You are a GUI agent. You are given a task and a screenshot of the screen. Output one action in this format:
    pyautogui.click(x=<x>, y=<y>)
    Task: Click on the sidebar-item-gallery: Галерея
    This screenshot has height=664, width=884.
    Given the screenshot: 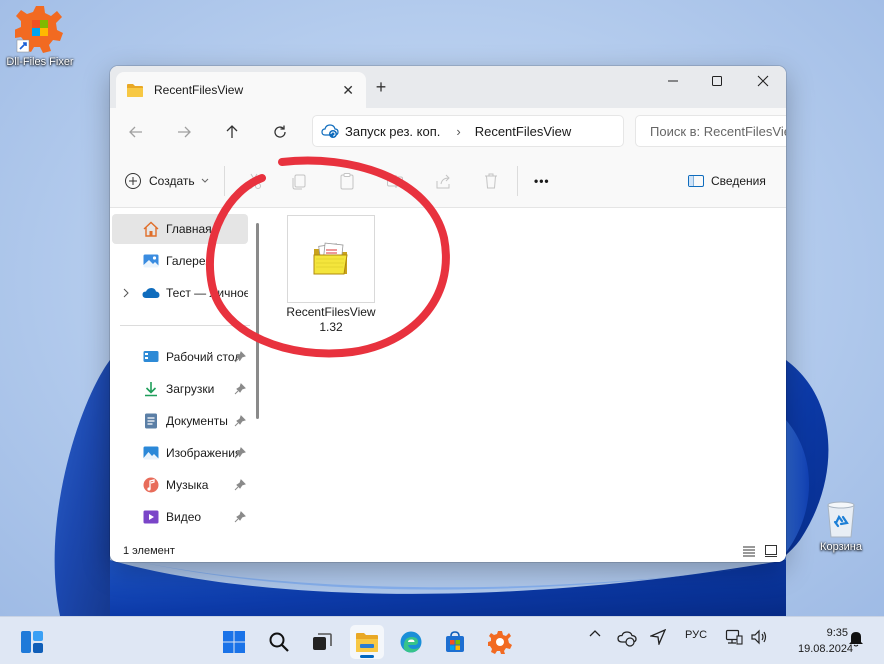 What is the action you would take?
    pyautogui.click(x=180, y=261)
    